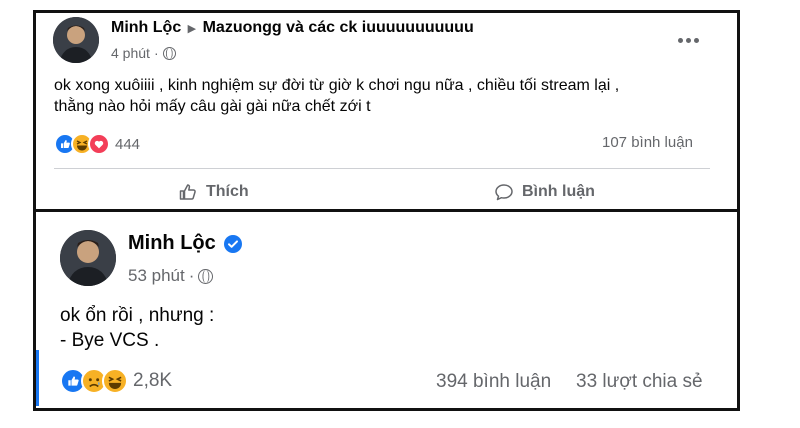 The height and width of the screenshot is (428, 800). I want to click on like-label: Thích, so click(227, 191).